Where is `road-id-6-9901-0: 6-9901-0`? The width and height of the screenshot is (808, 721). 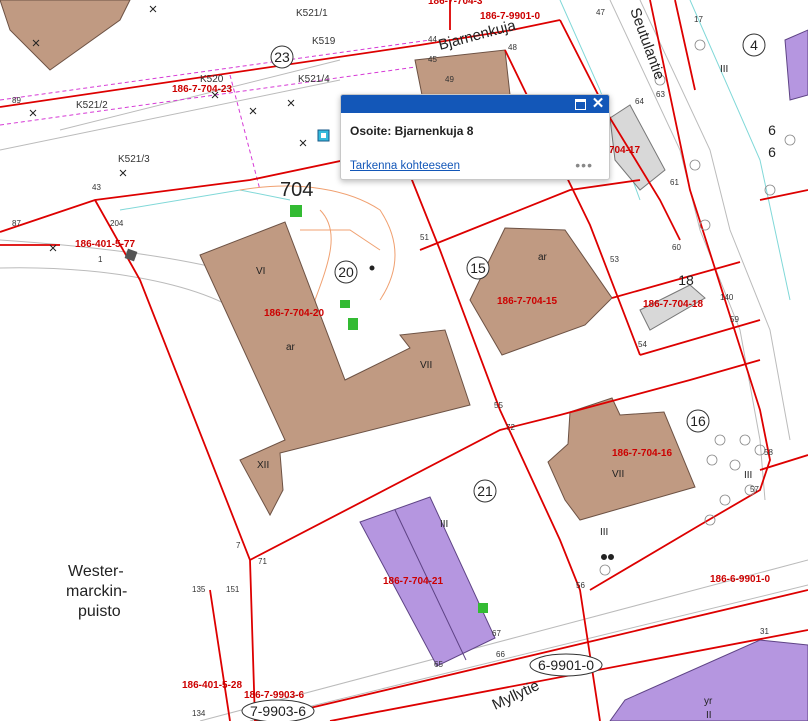
road-id-6-9901-0: 6-9901-0 is located at coordinates (566, 665).